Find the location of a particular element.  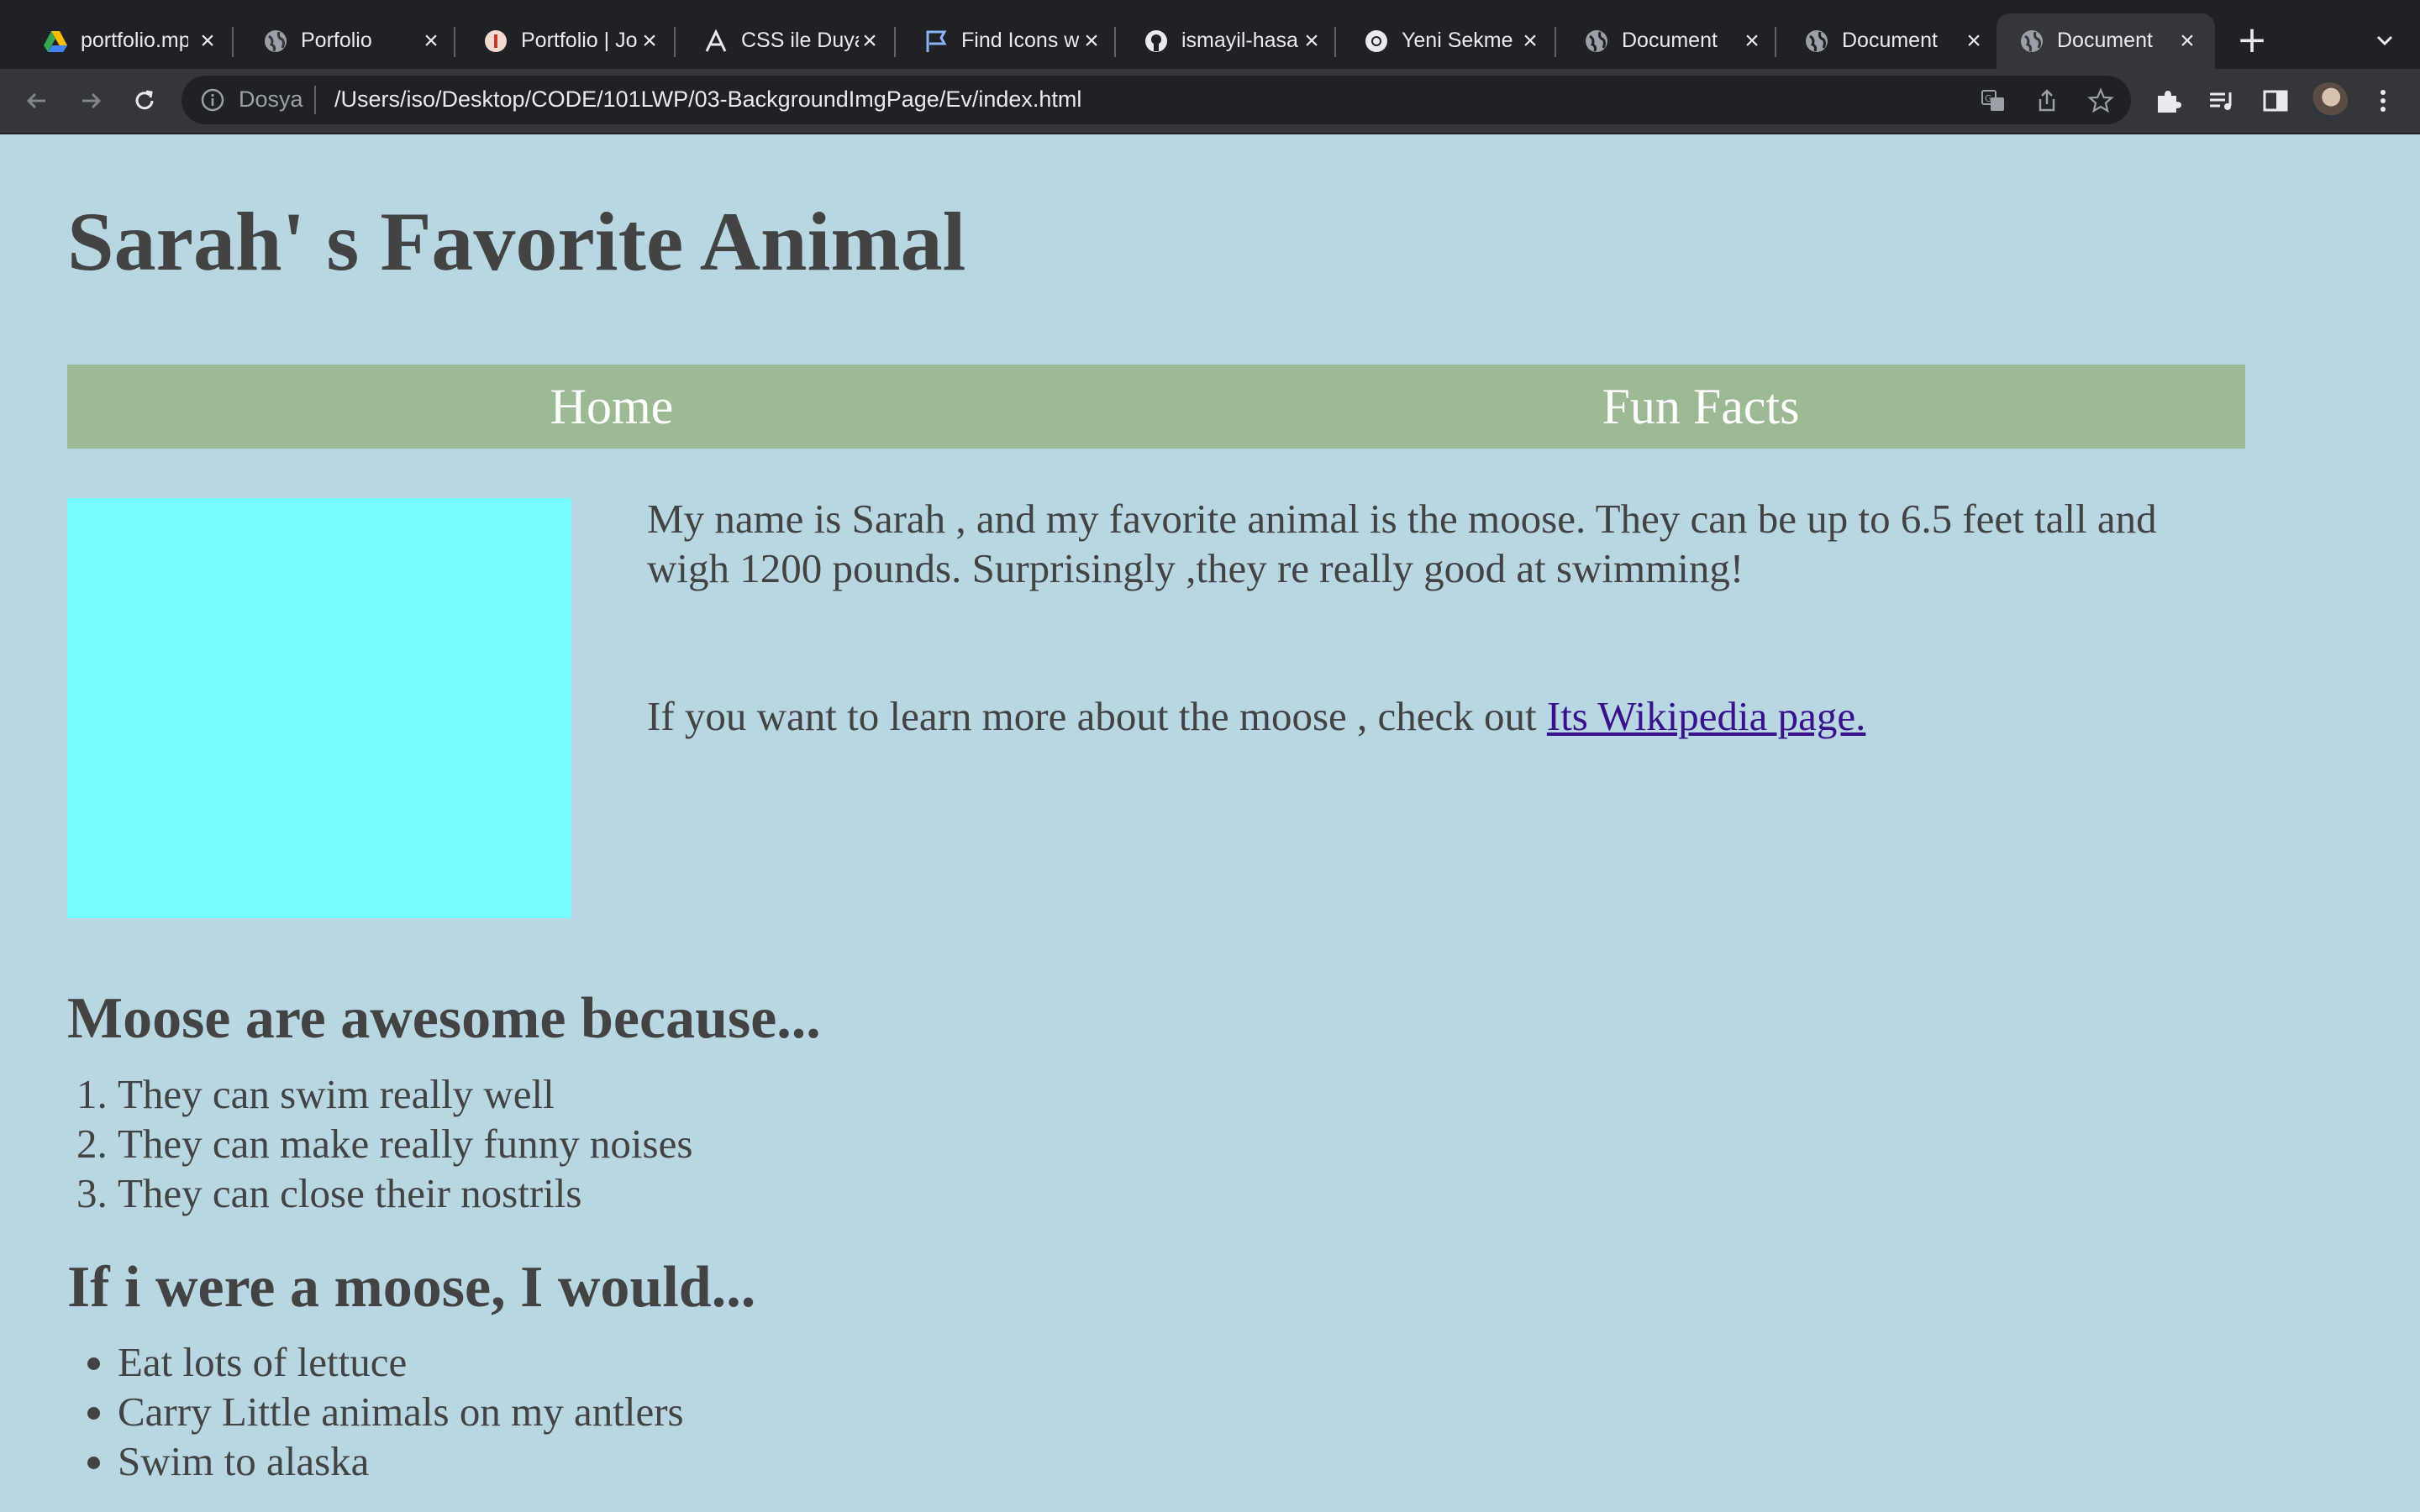

info-icon is located at coordinates (212, 100).